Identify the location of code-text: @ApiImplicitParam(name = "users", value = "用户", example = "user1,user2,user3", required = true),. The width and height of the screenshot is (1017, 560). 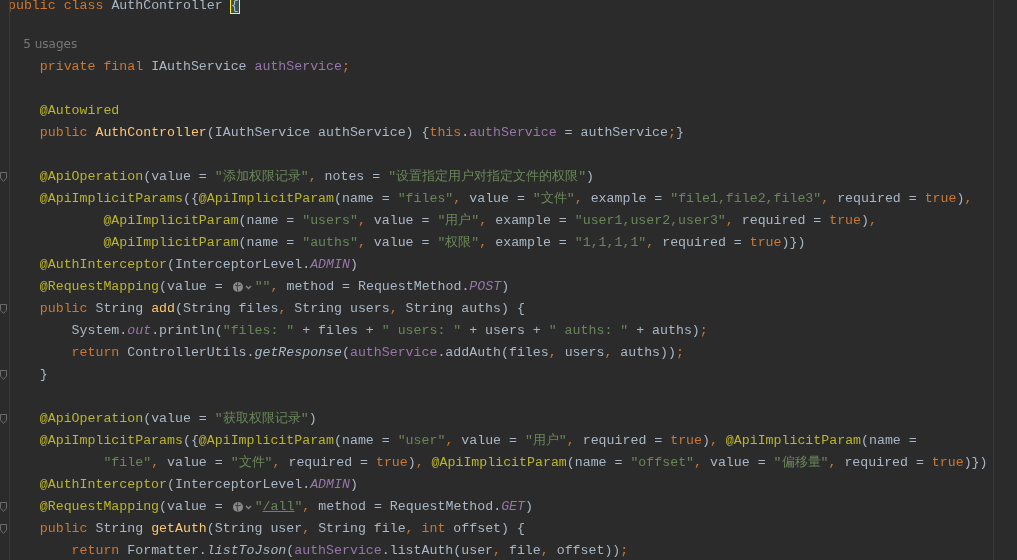
(489, 221).